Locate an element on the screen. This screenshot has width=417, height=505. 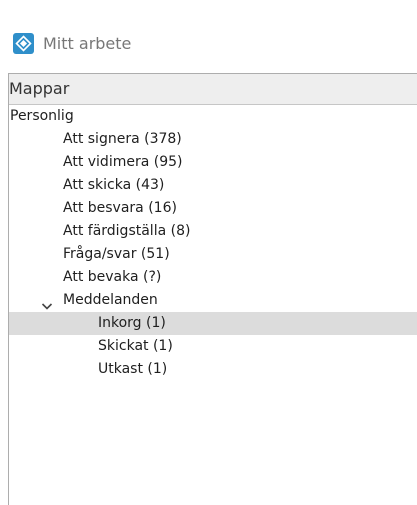
chevron-down-icon is located at coordinates (47, 303).